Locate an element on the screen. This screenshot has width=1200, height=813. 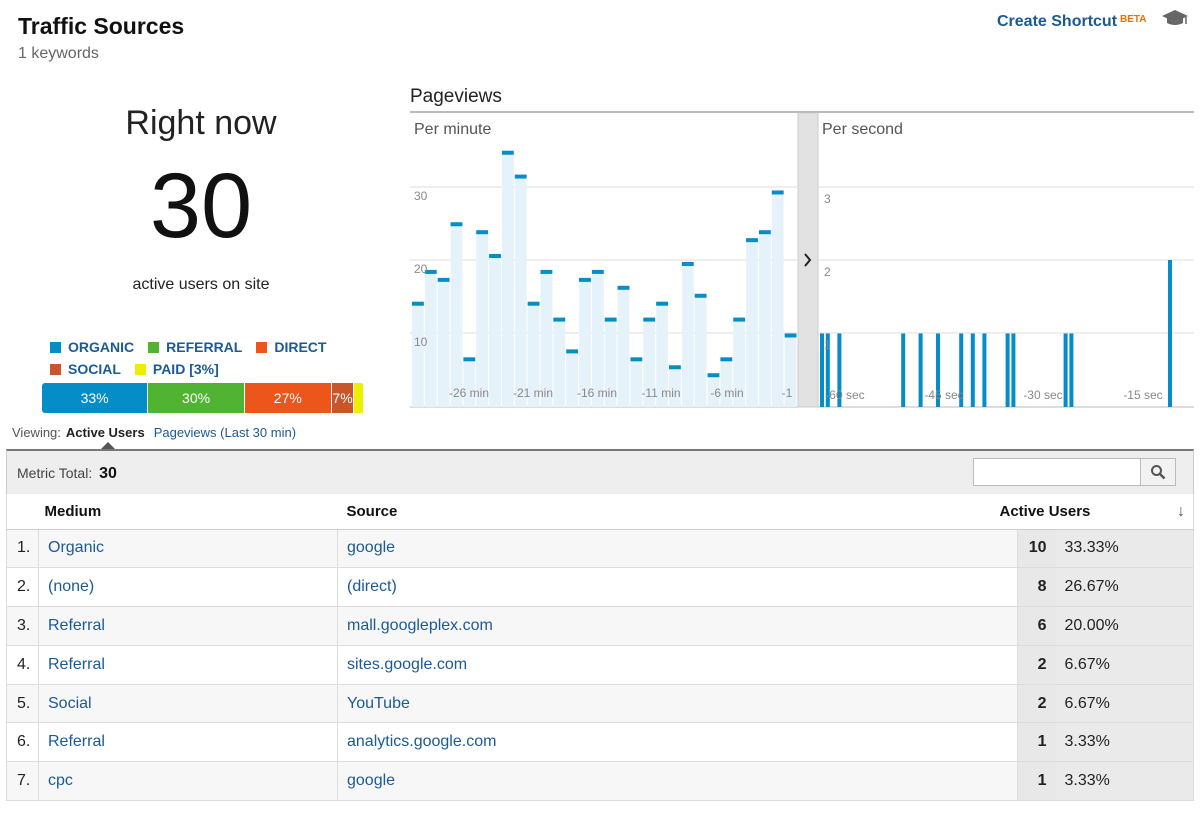
x-tick-label: -30 sec is located at coordinates (1042, 395).